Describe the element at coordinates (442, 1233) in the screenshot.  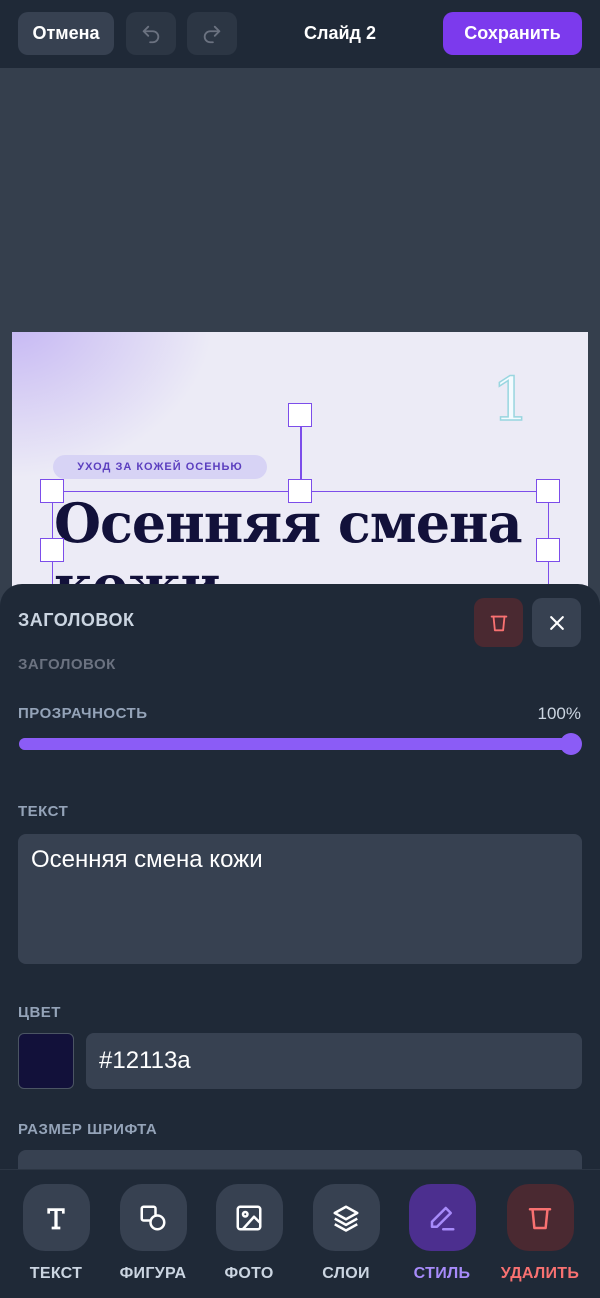
I see `tool-style: СТИЛЬ` at that location.